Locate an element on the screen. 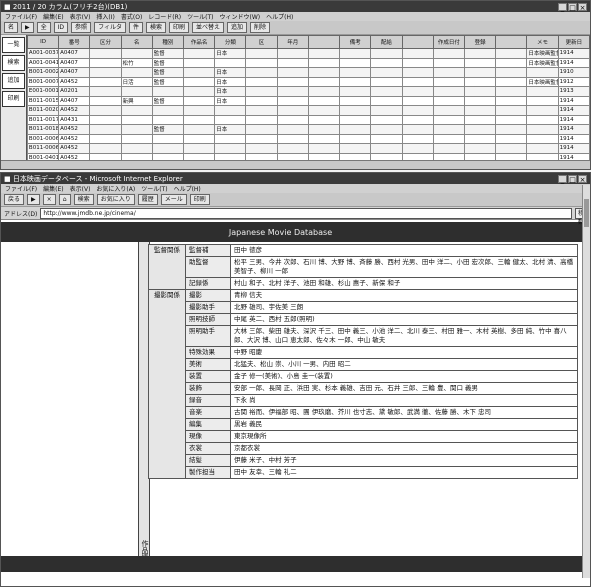  table-row: E001-0001 A0201 日本 1913 is located at coordinates (308, 91).